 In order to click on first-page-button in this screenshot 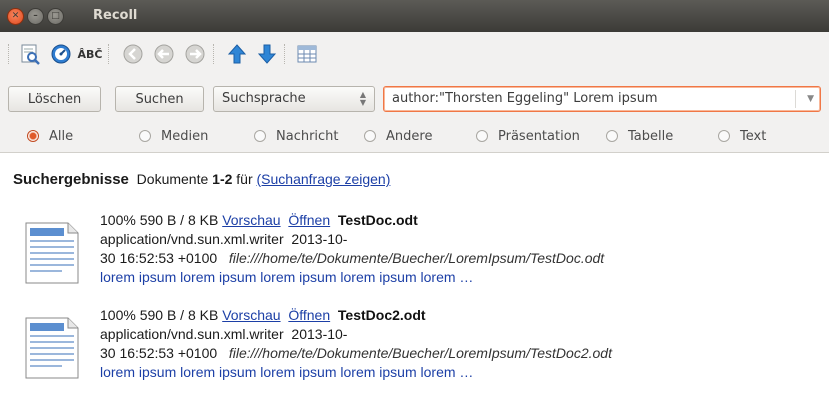, I will do `click(133, 54)`.